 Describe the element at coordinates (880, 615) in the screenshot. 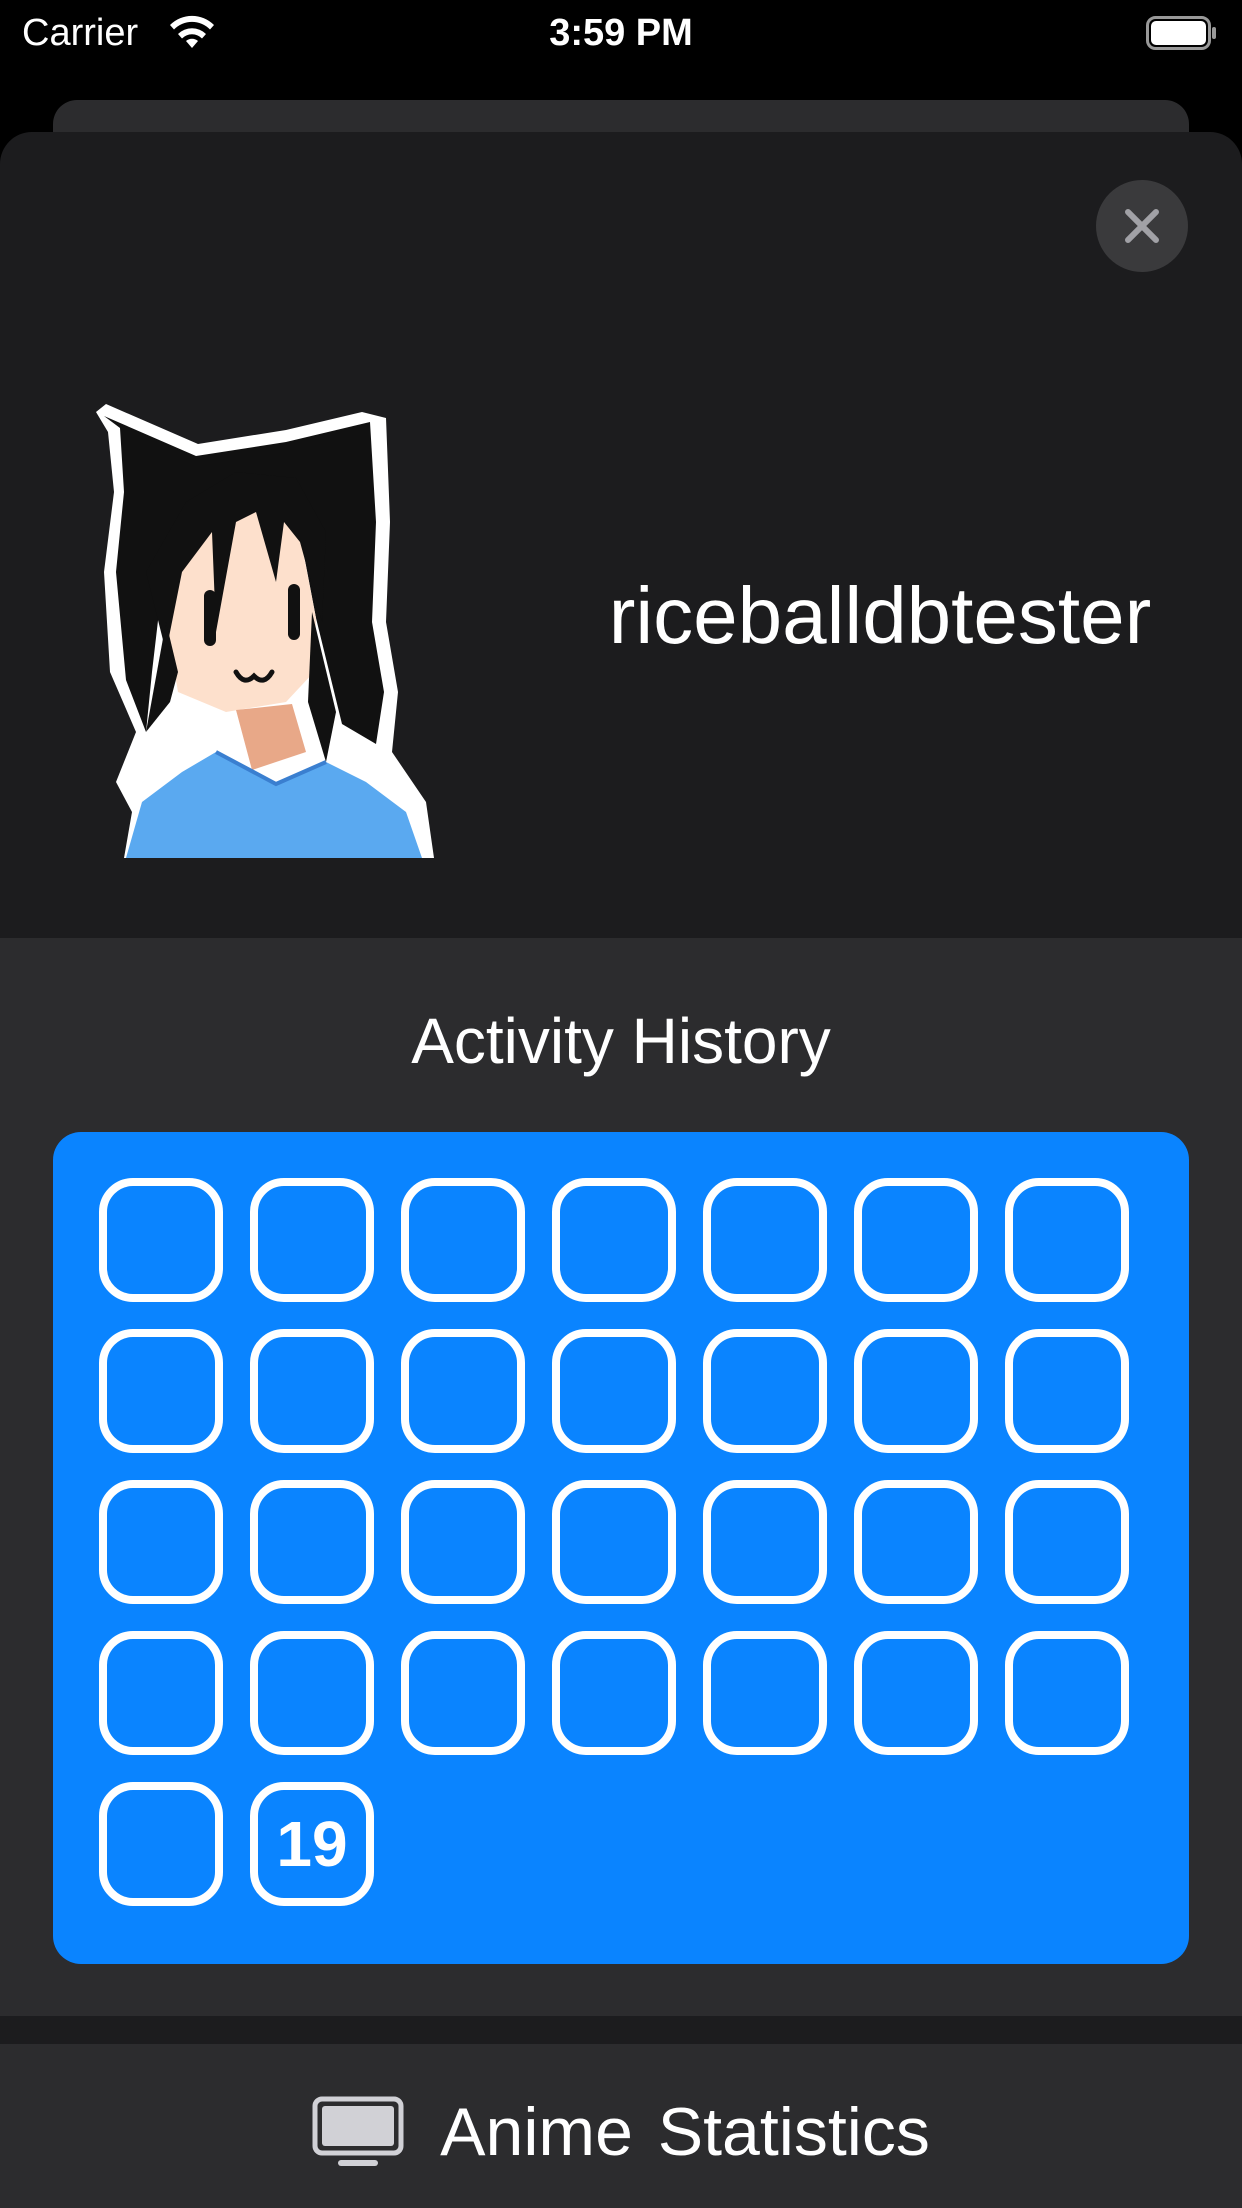

I see `username: riceballdbtester` at that location.